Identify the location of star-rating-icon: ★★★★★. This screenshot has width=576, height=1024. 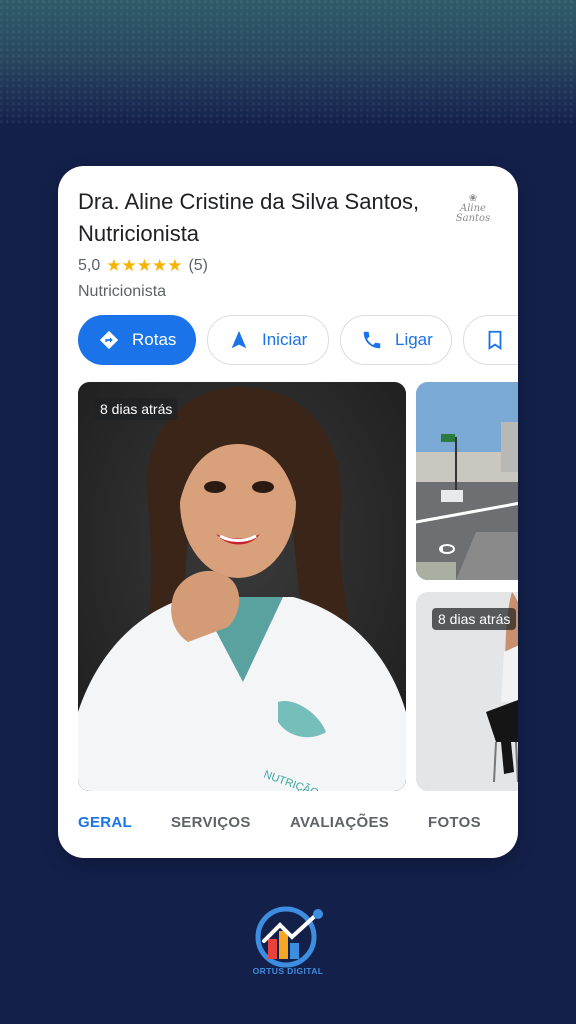
(144, 265).